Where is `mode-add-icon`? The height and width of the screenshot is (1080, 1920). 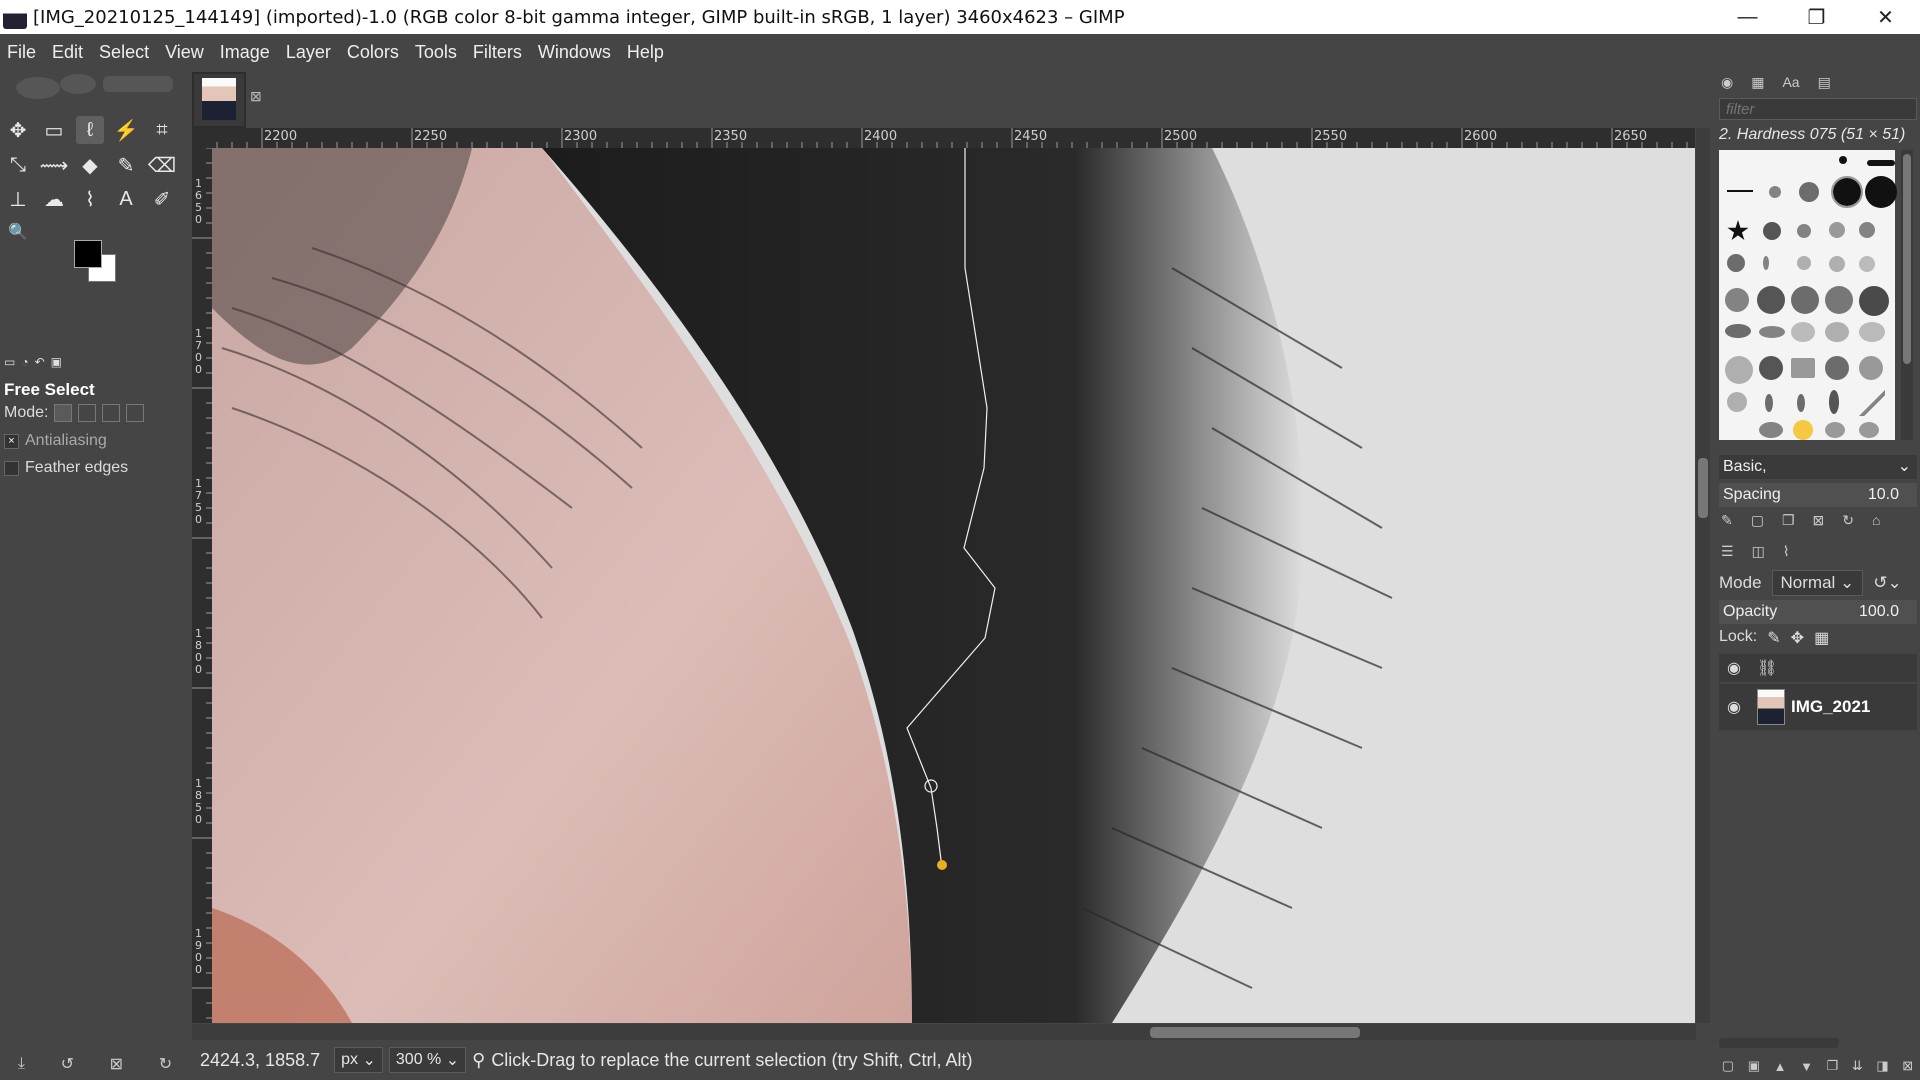 mode-add-icon is located at coordinates (87, 413).